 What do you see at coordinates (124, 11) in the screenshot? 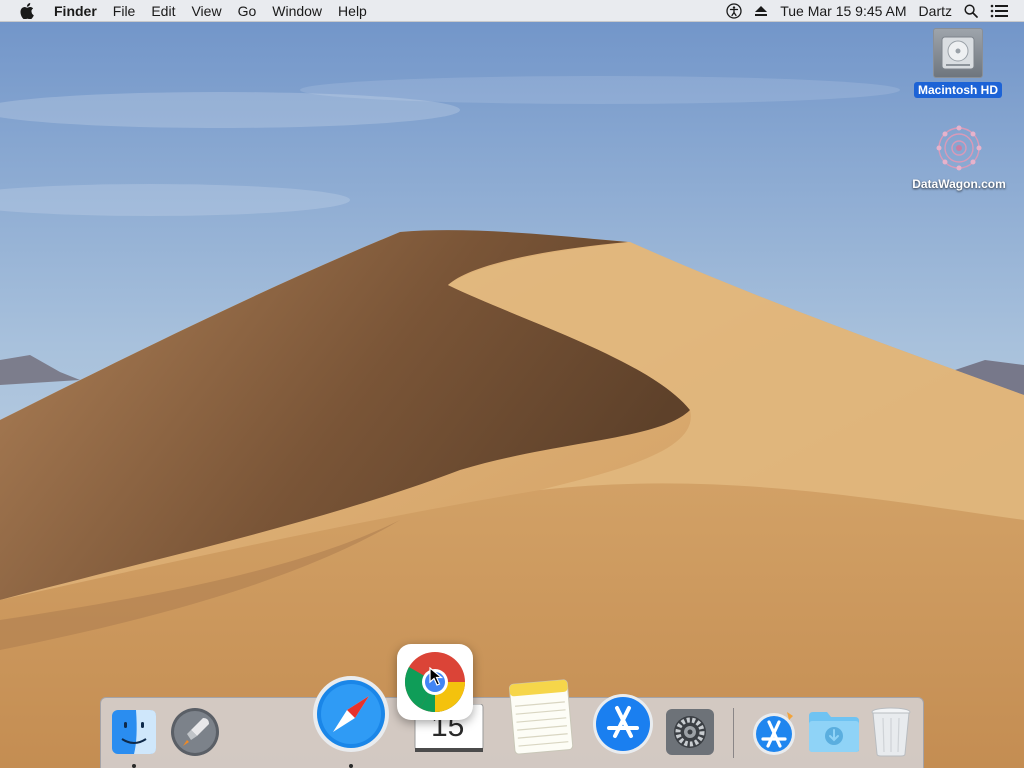
I see `menu-file: File` at bounding box center [124, 11].